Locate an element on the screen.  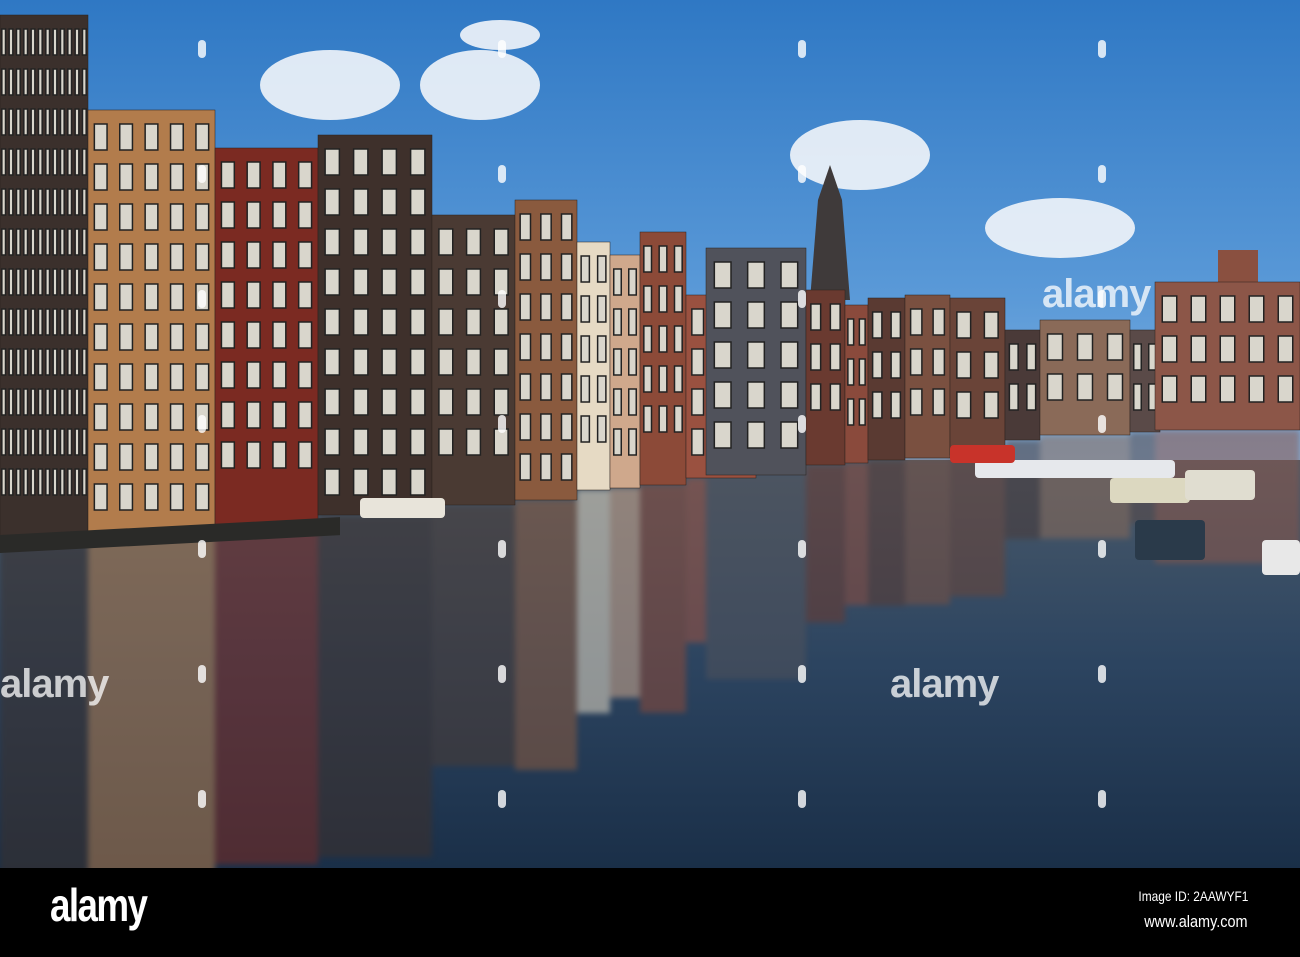
site-url: www.alamy.com is located at coordinates (1196, 921).